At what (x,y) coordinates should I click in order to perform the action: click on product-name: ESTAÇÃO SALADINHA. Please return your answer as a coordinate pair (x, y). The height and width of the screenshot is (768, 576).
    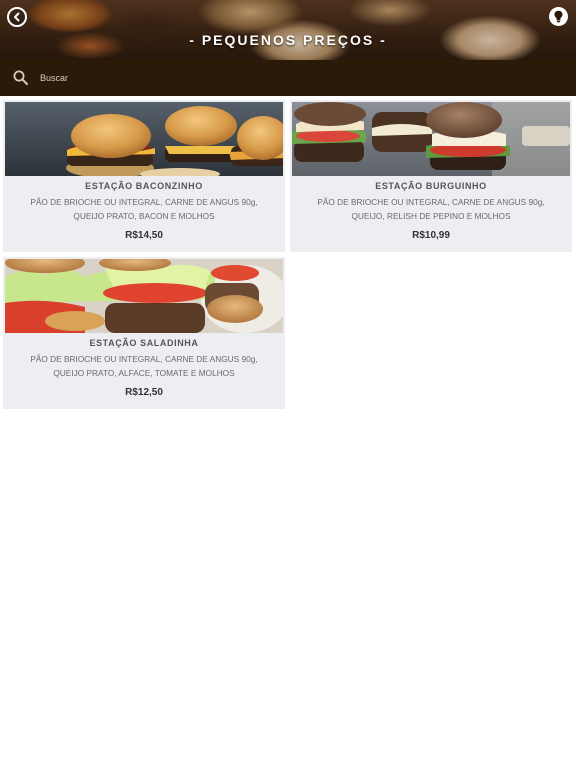
    Looking at the image, I should click on (144, 343).